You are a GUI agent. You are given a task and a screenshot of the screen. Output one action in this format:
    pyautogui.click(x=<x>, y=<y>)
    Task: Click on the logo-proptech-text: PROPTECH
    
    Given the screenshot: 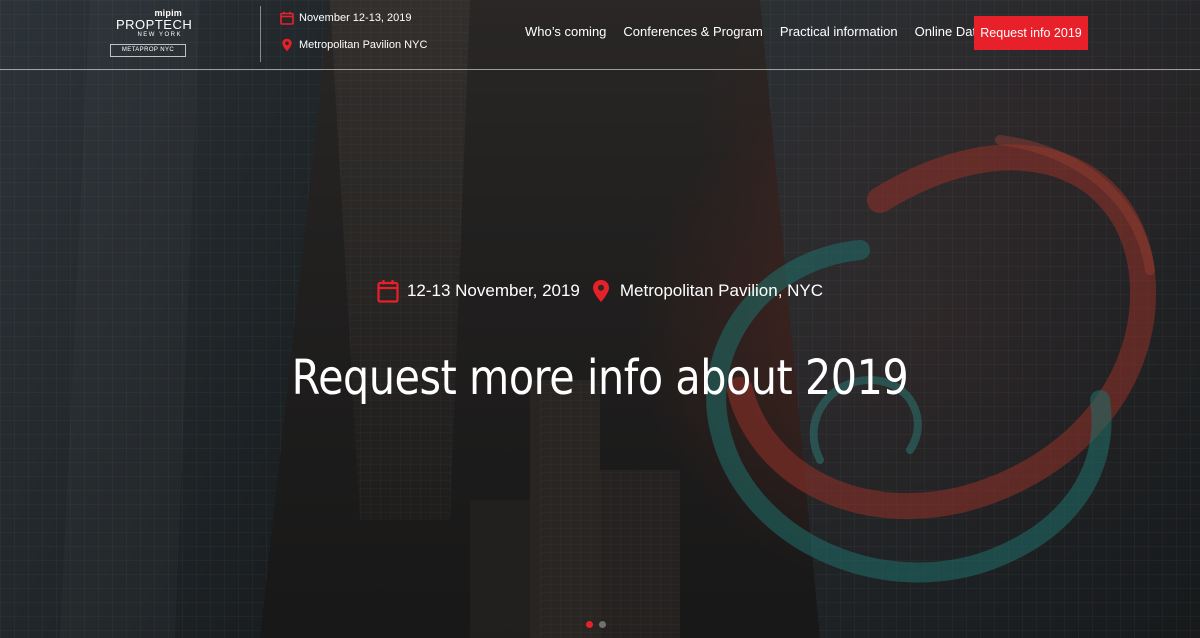 What is the action you would take?
    pyautogui.click(x=154, y=24)
    